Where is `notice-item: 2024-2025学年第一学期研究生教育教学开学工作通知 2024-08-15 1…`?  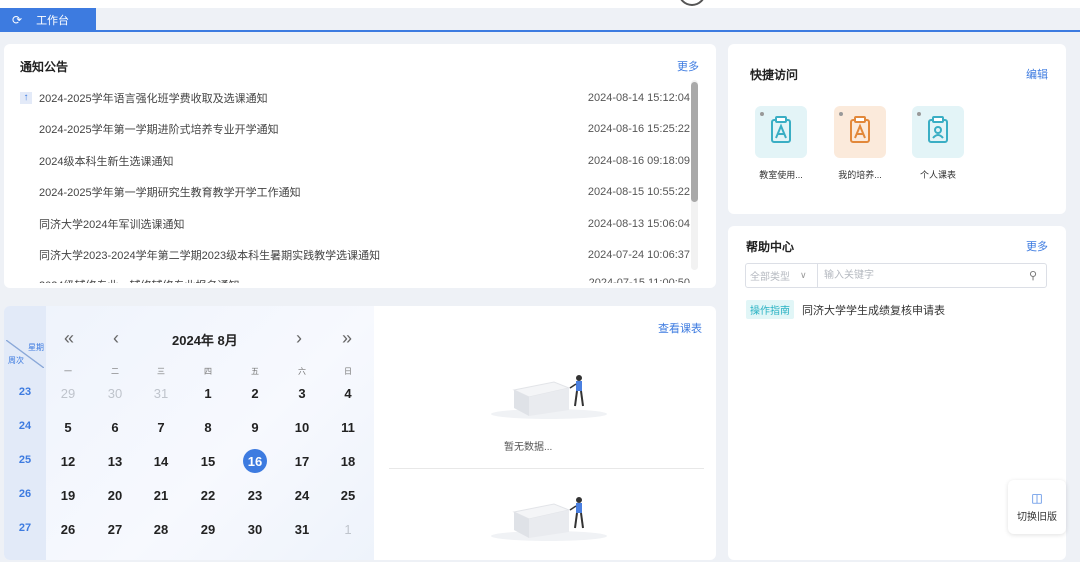 notice-item: 2024-2025学年第一学期研究生教育教学开学工作通知 2024-08-15 1… is located at coordinates (355, 193).